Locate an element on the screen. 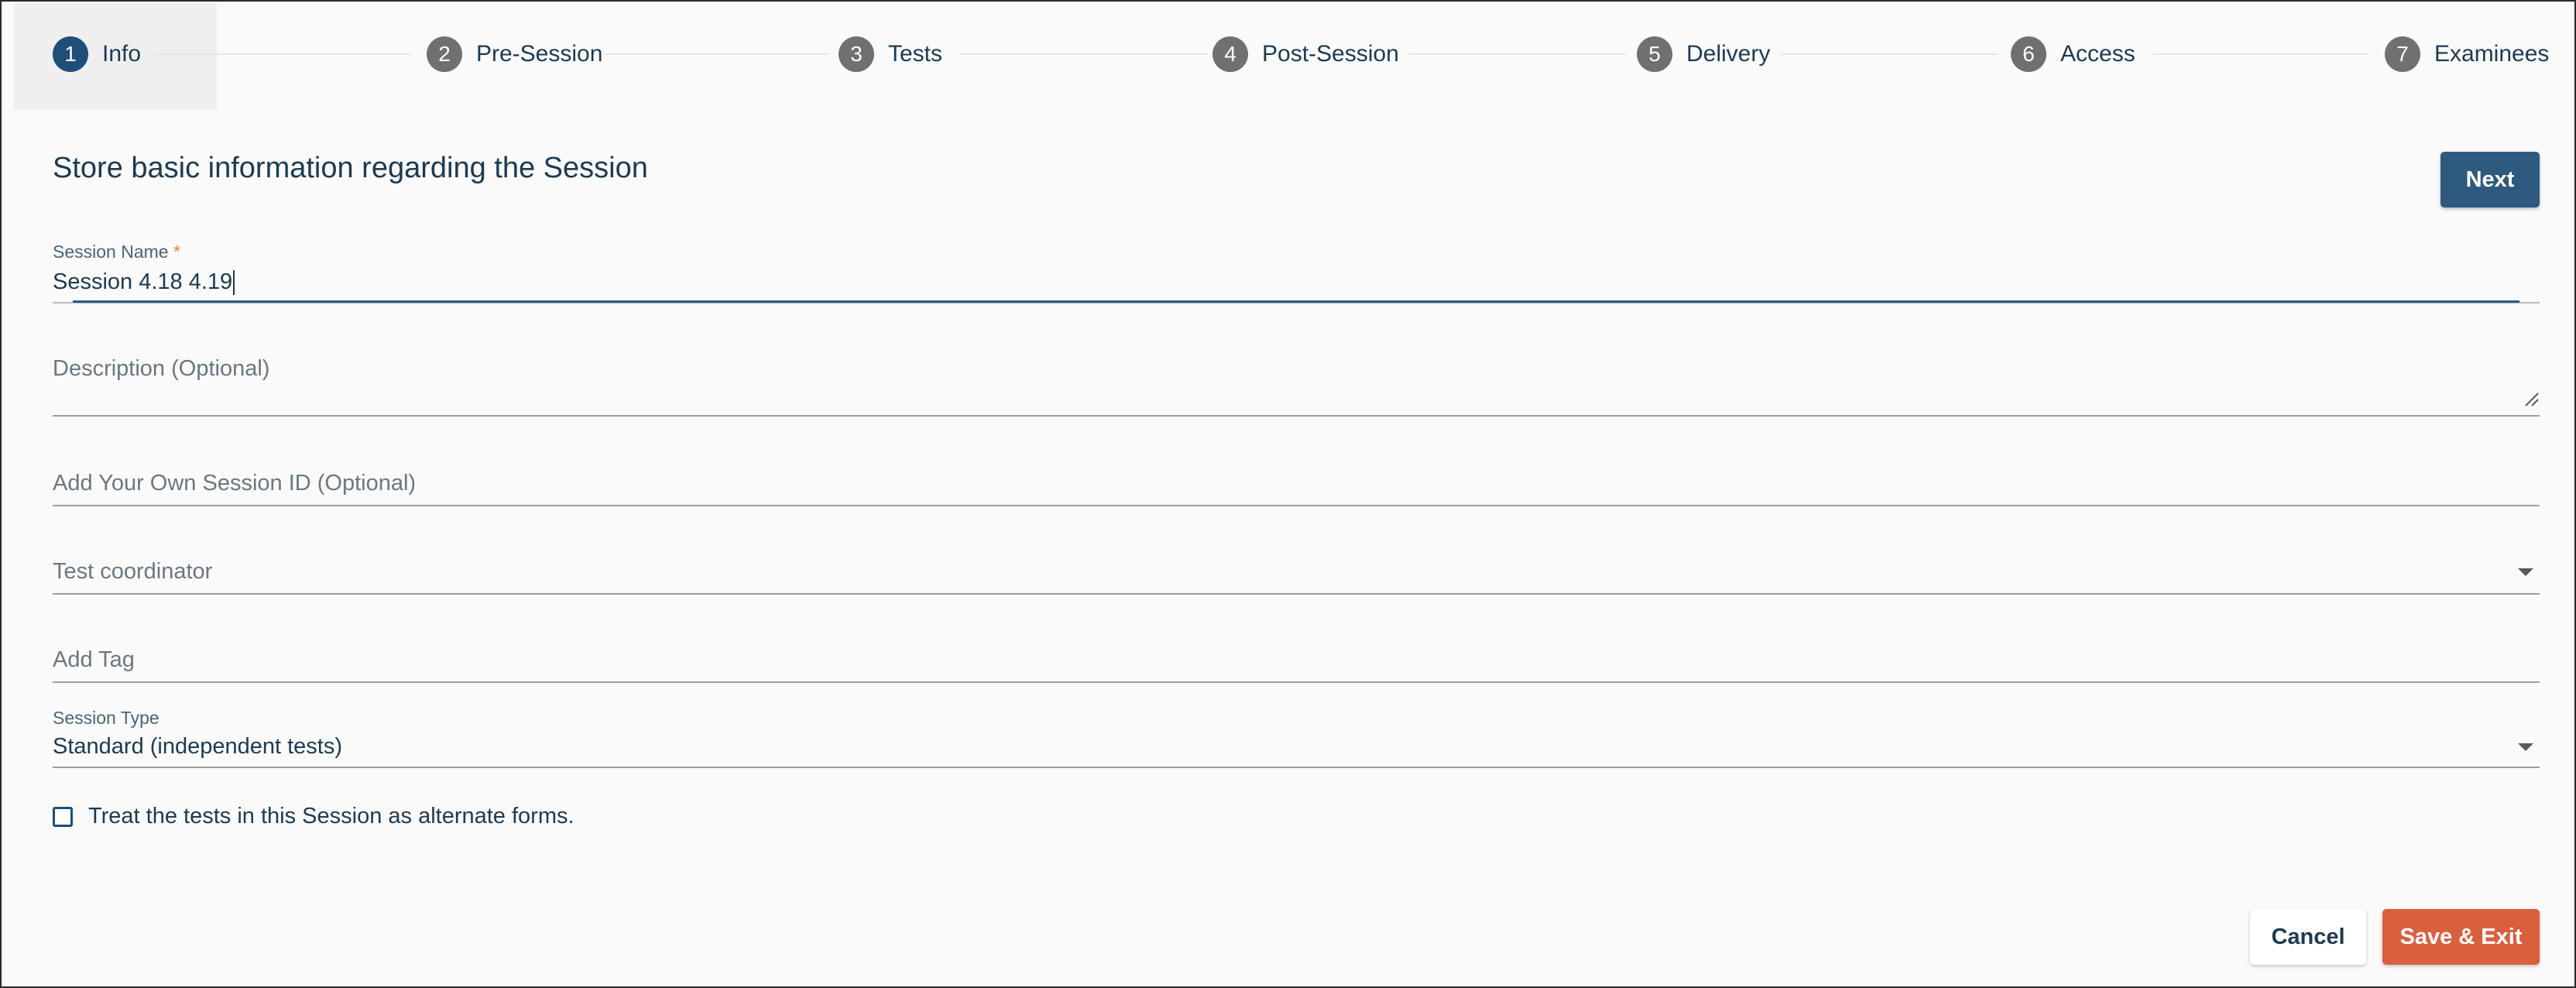 The width and height of the screenshot is (2576, 988). session-name-field: Session Name * Session 4.18 4.19 is located at coordinates (1296, 272).